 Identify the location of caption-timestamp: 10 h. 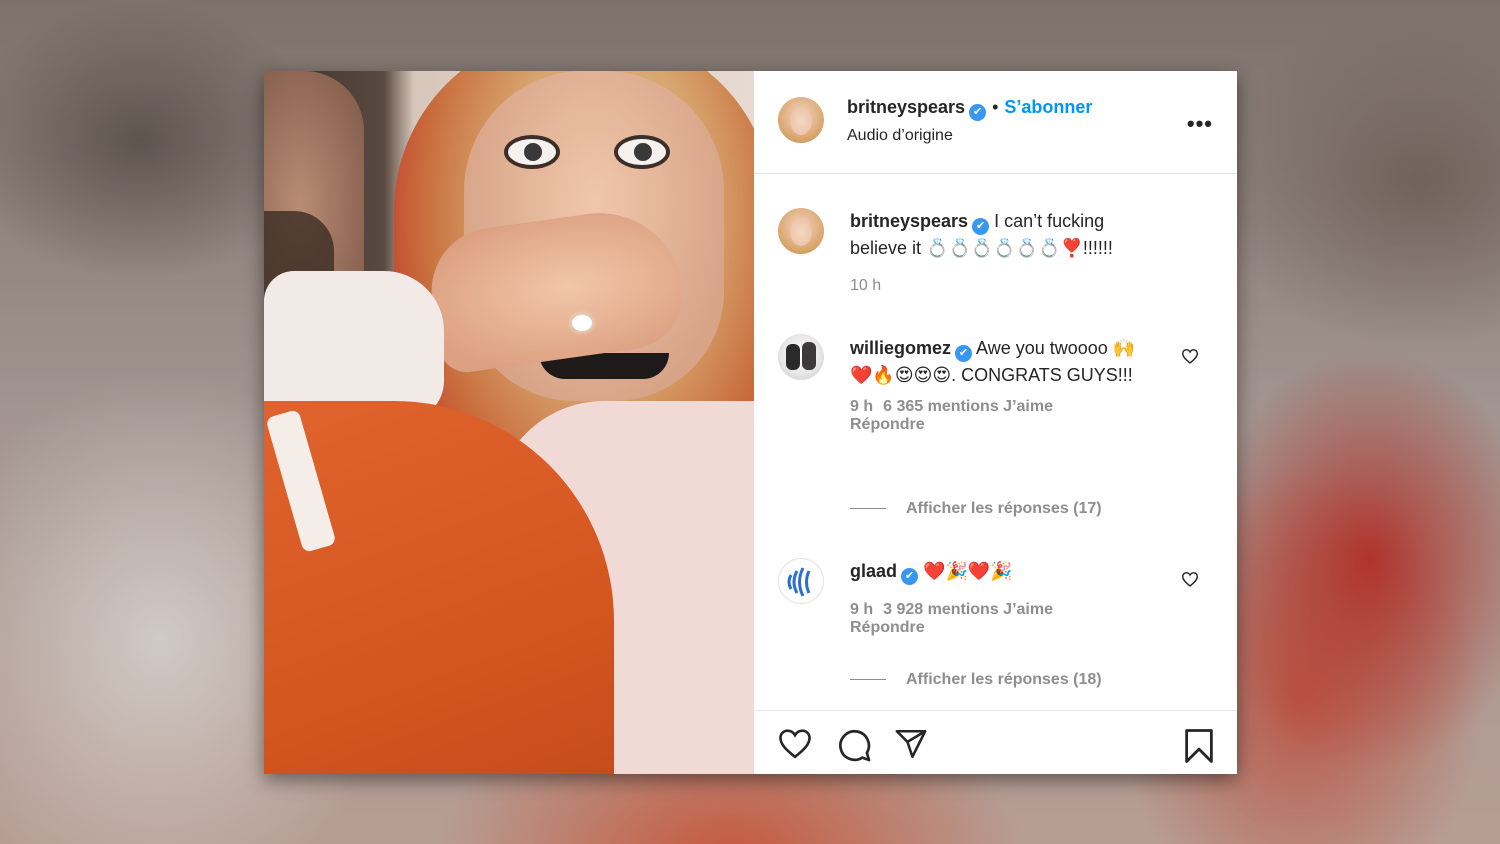
(1000, 286).